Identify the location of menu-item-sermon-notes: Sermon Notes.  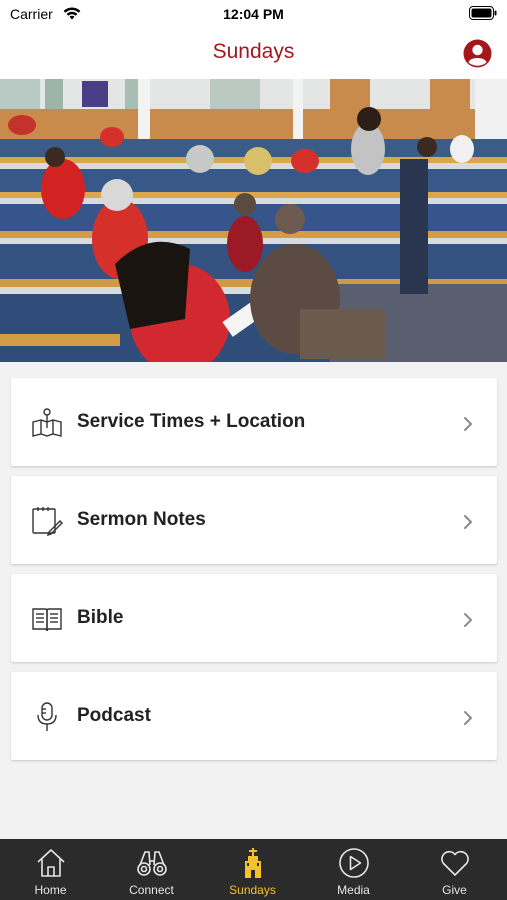
(254, 520).